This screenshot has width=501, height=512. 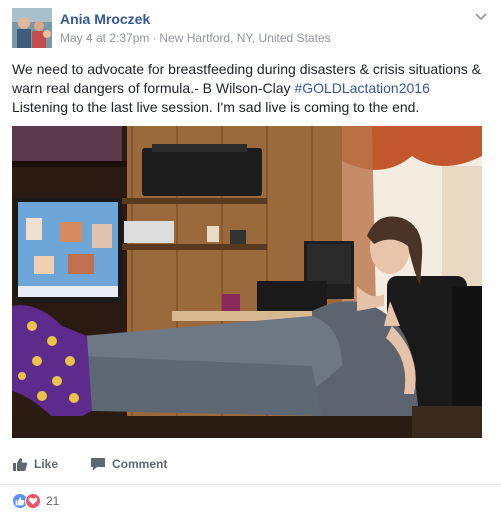 What do you see at coordinates (104, 38) in the screenshot?
I see `post-date: May 4 at 2:37pm` at bounding box center [104, 38].